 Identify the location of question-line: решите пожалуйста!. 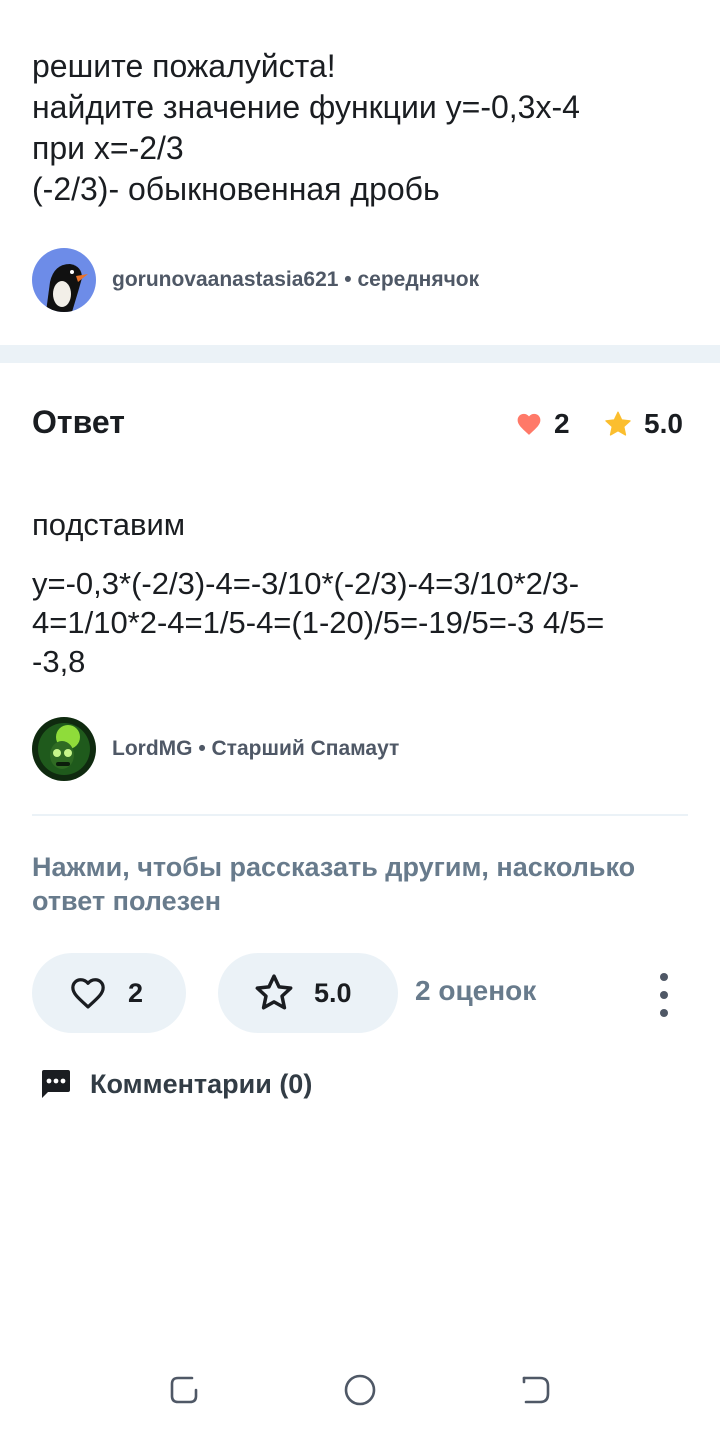
(184, 66).